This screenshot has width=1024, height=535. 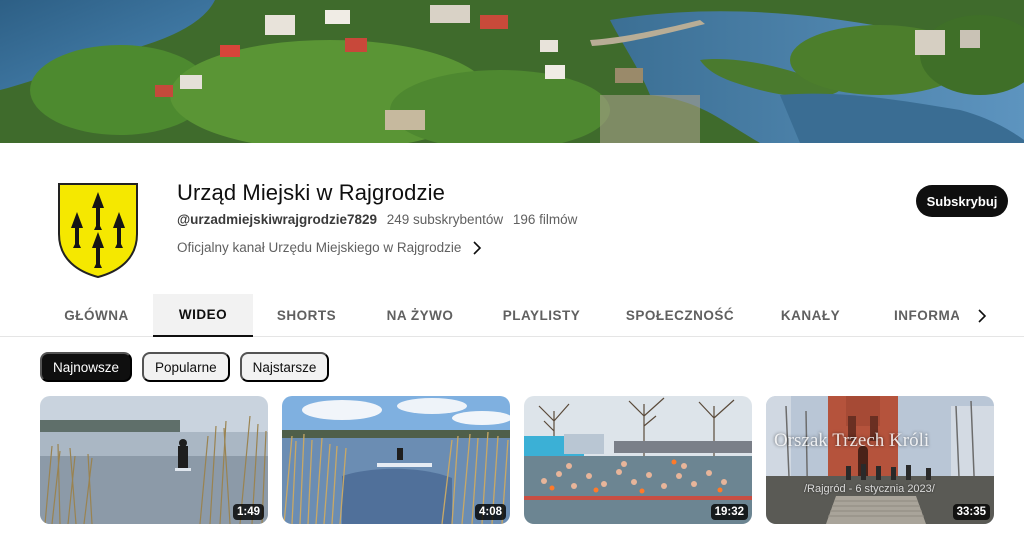 What do you see at coordinates (638, 460) in the screenshot?
I see `video-thumbnail-3: 19:32` at bounding box center [638, 460].